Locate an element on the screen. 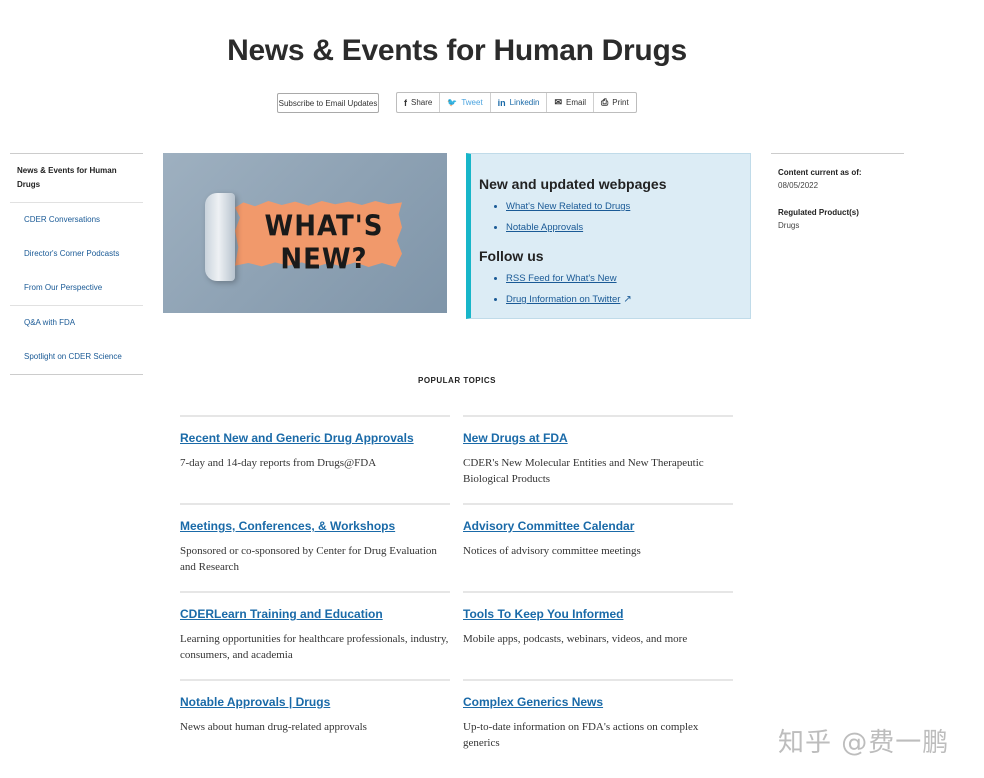  linkedin-button: in Linkedin is located at coordinates (519, 102).